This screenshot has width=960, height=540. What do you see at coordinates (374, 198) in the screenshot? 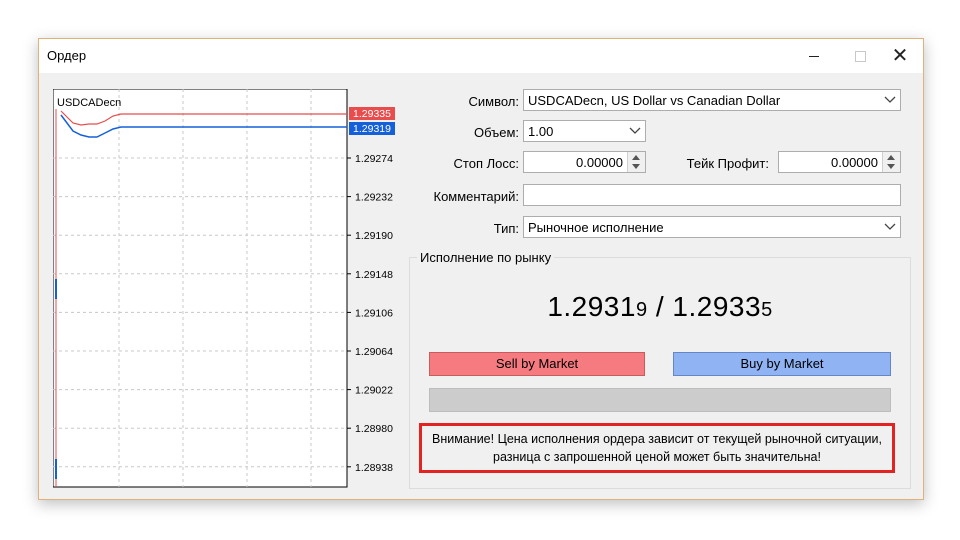
I see `tick-label: 1.29232` at bounding box center [374, 198].